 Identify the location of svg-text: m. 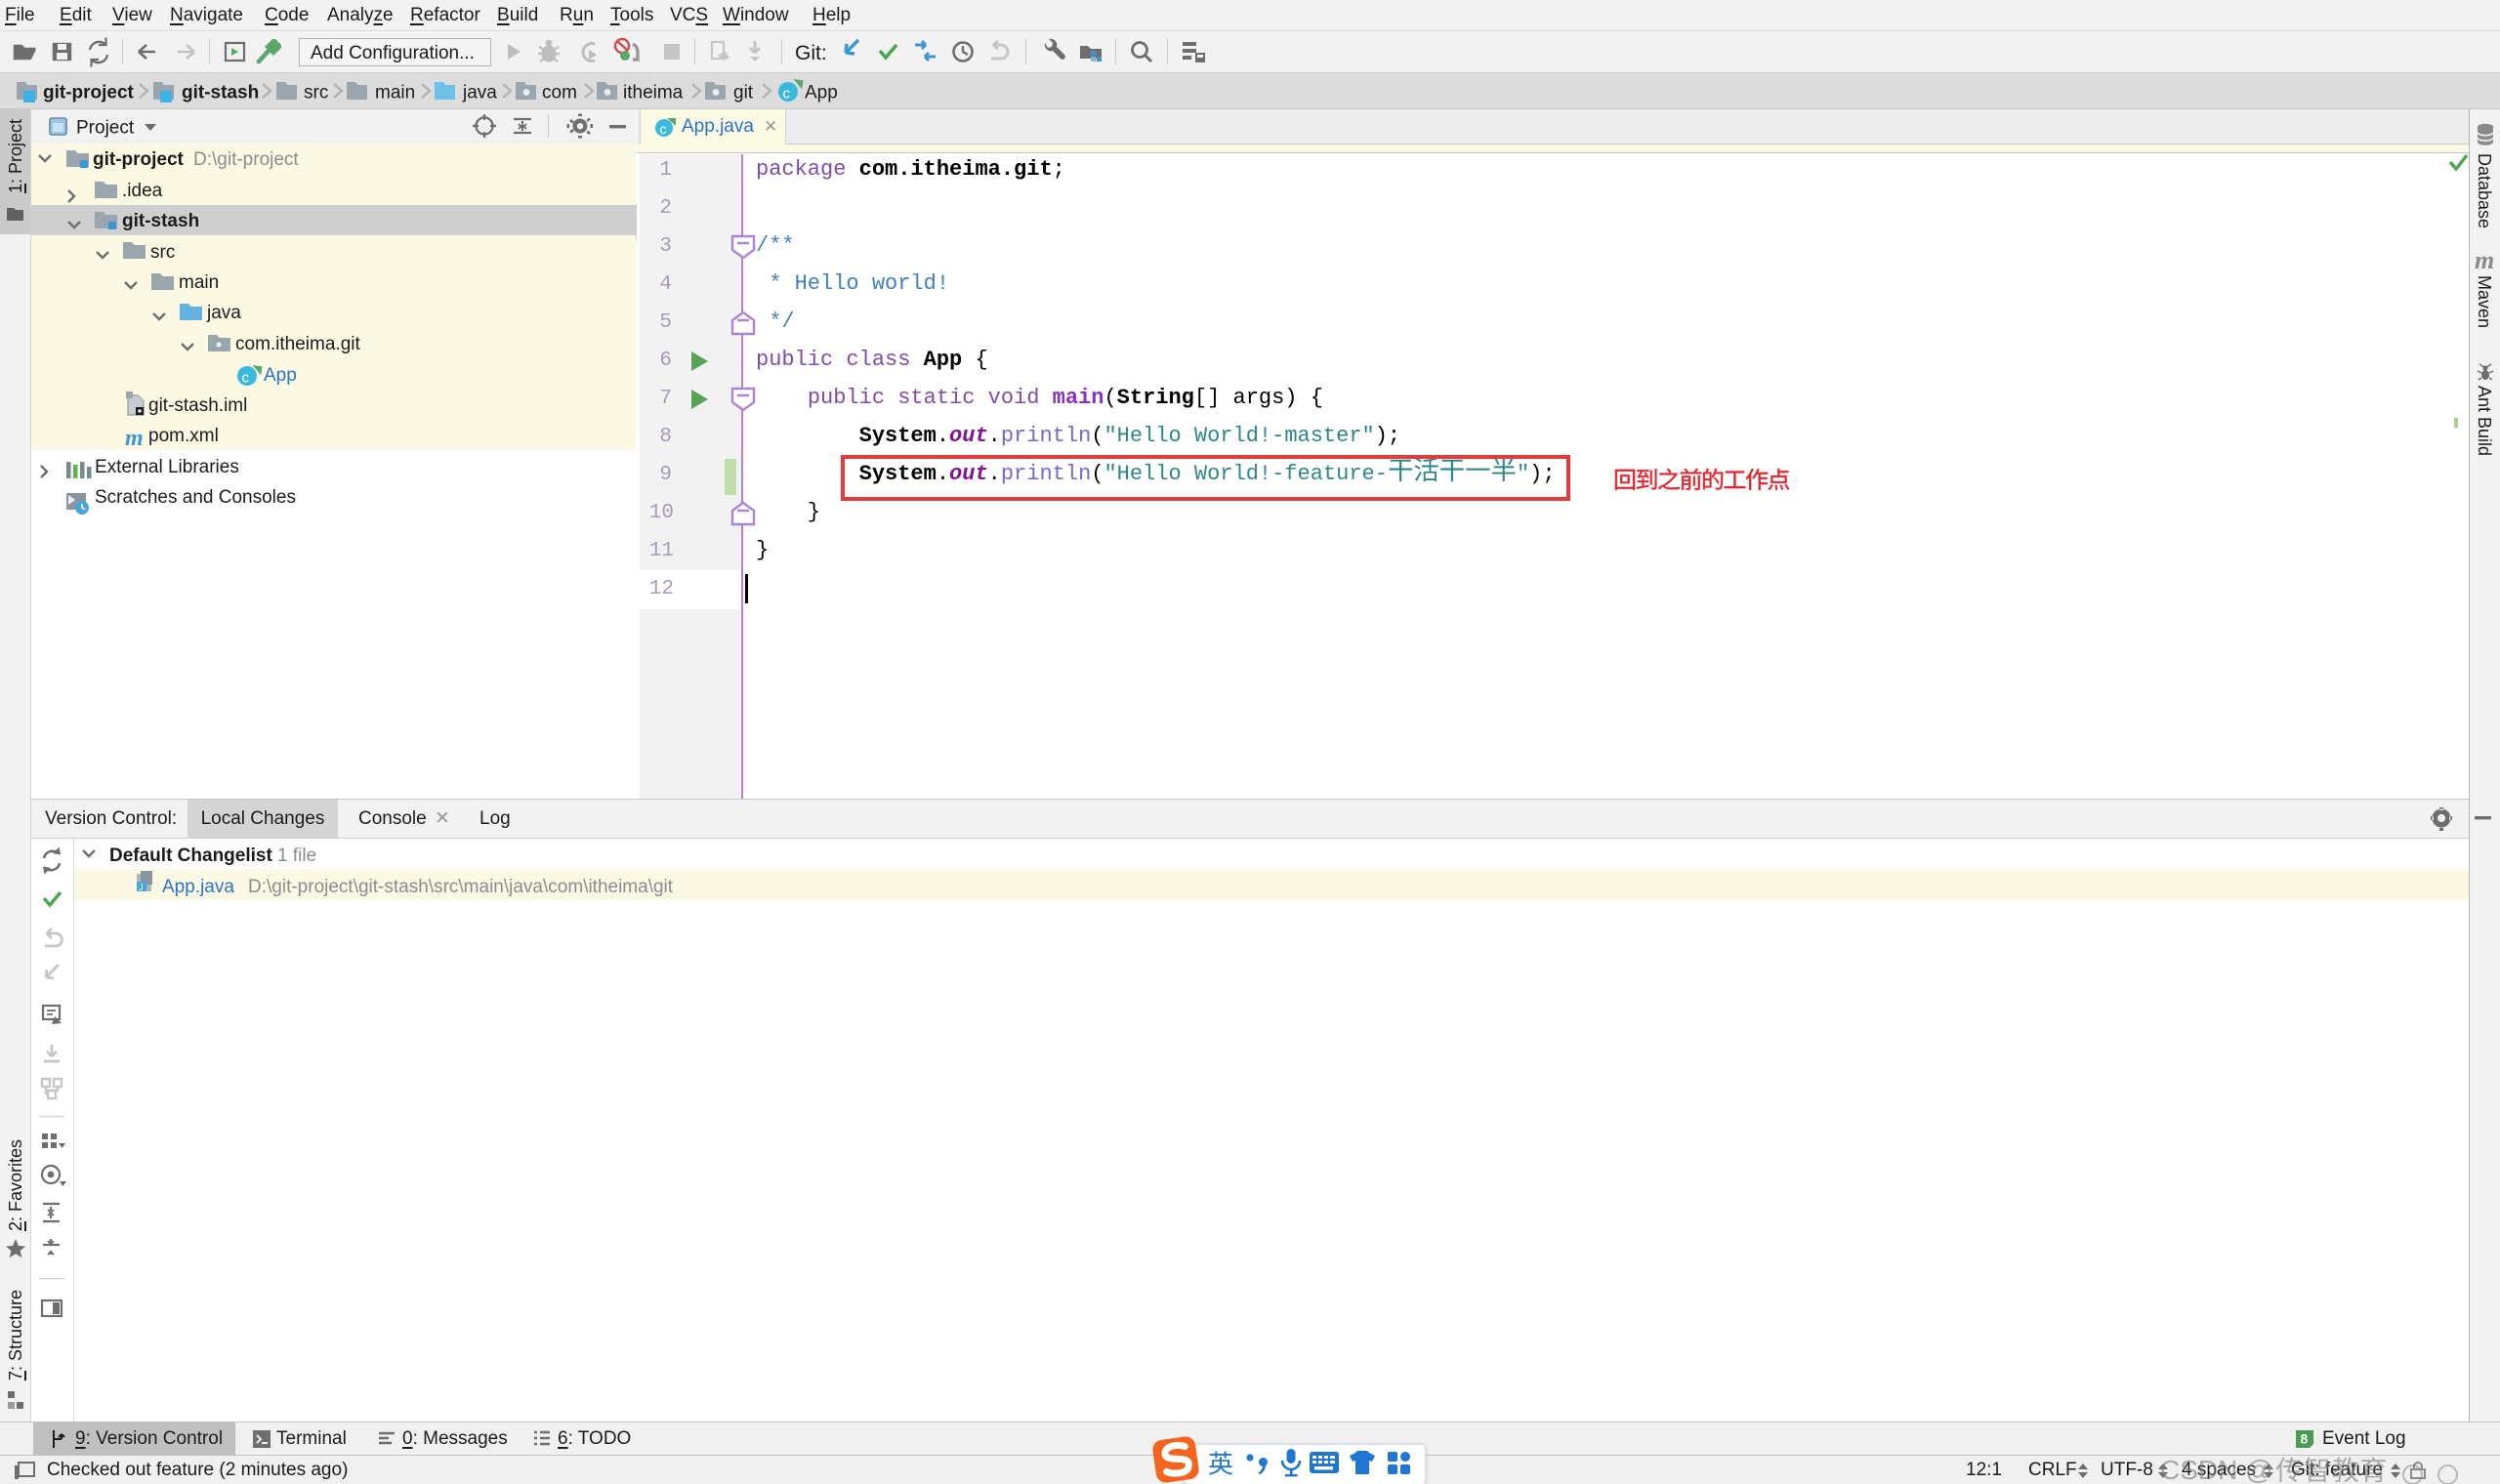
(134, 439).